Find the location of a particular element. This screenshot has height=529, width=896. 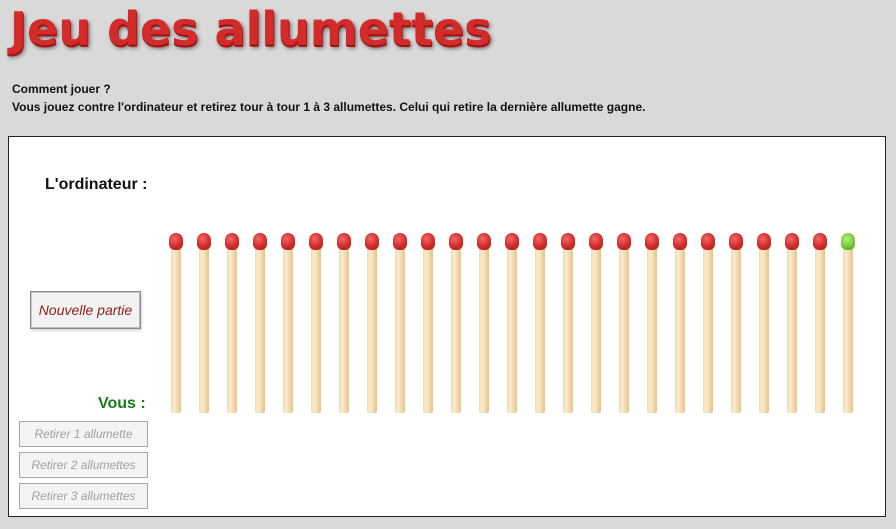

instructions-heading: Comment jouer ? is located at coordinates (61, 89).